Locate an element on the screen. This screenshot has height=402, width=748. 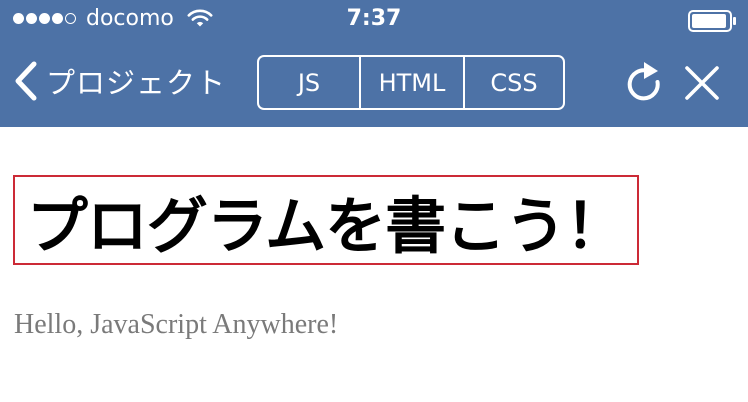
tab-js: JS is located at coordinates (309, 82).